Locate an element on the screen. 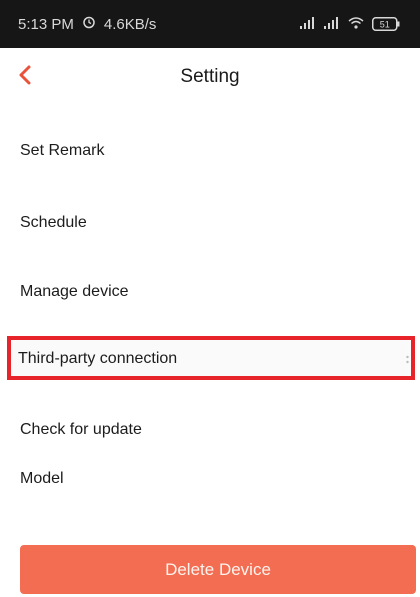 The width and height of the screenshot is (420, 597). status-right: 51 is located at coordinates (350, 24).